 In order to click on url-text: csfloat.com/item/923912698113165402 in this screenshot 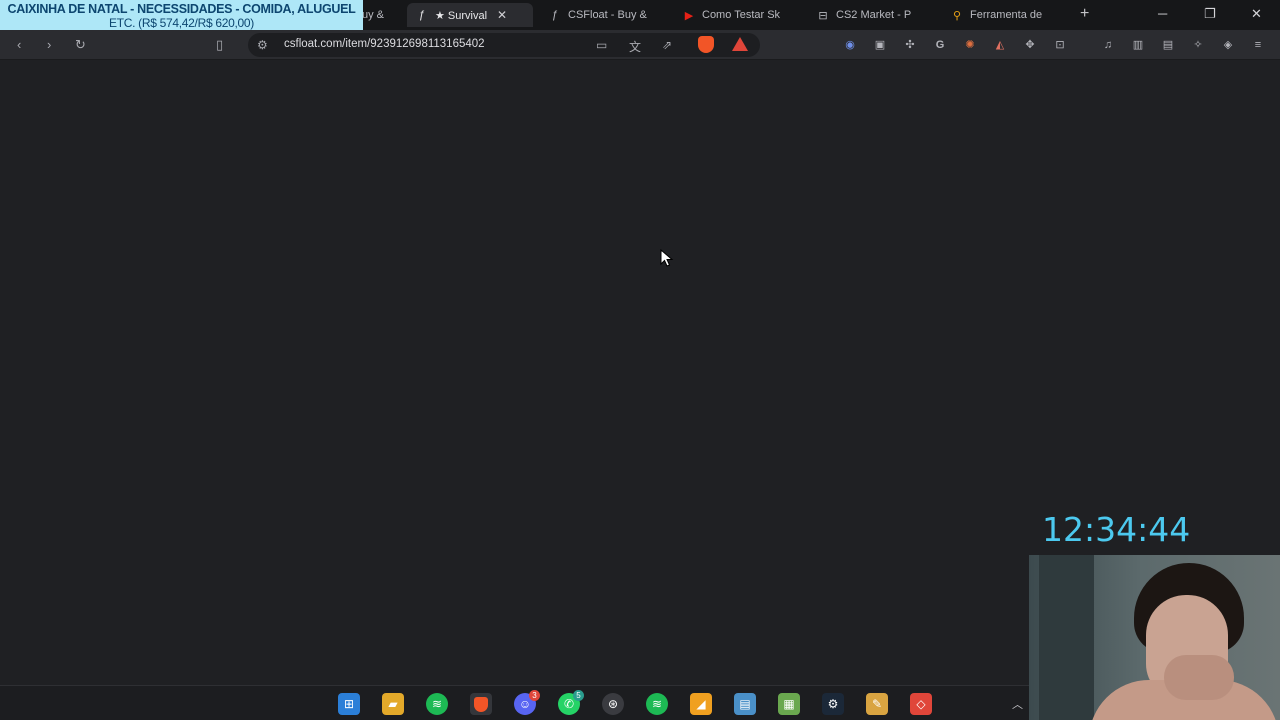, I will do `click(384, 44)`.